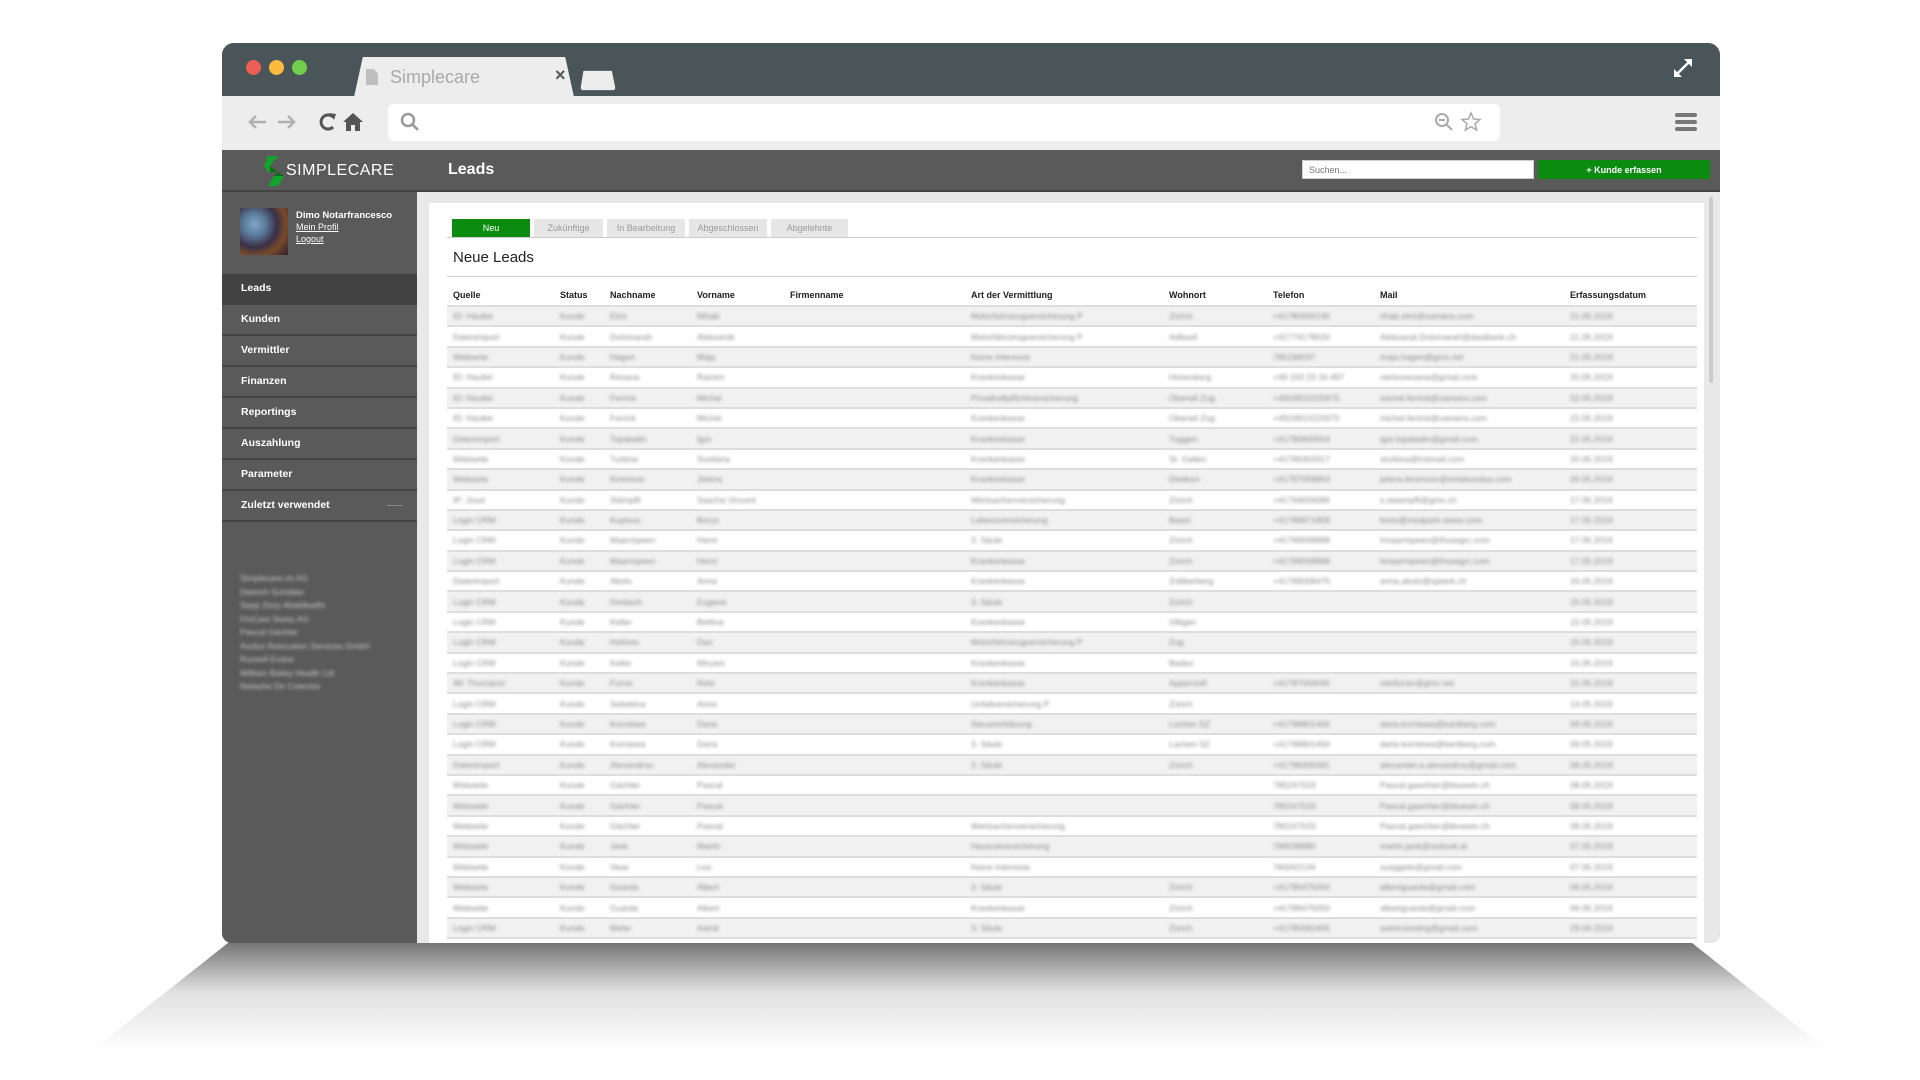 This screenshot has width=1920, height=1080. What do you see at coordinates (560, 75) in the screenshot?
I see `tab-close-icon: ×` at bounding box center [560, 75].